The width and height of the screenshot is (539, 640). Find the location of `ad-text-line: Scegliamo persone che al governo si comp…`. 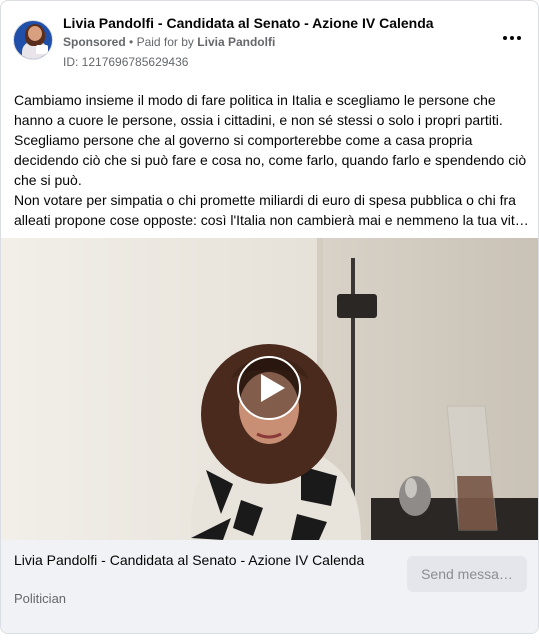

ad-text-line: Scegliamo persone che al governo si comp… is located at coordinates (243, 140).